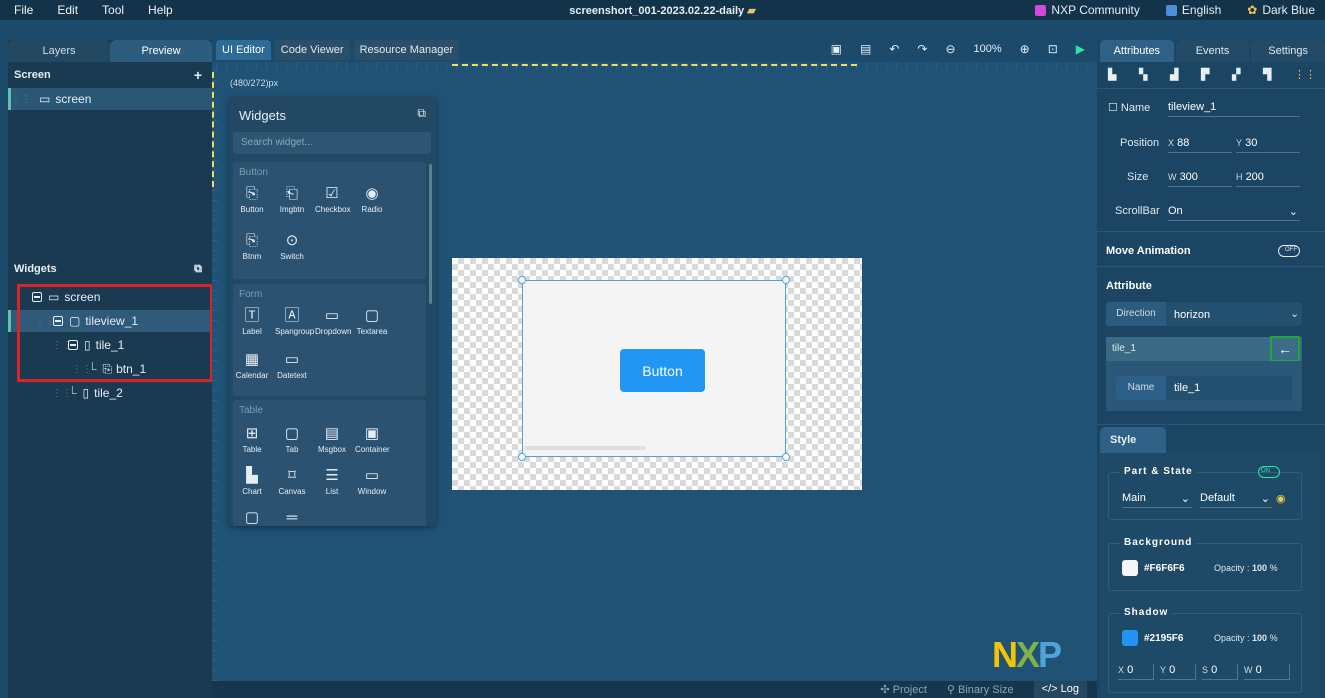 Image resolution: width=1325 pixels, height=698 pixels. I want to click on background-swatch, so click(1130, 568).